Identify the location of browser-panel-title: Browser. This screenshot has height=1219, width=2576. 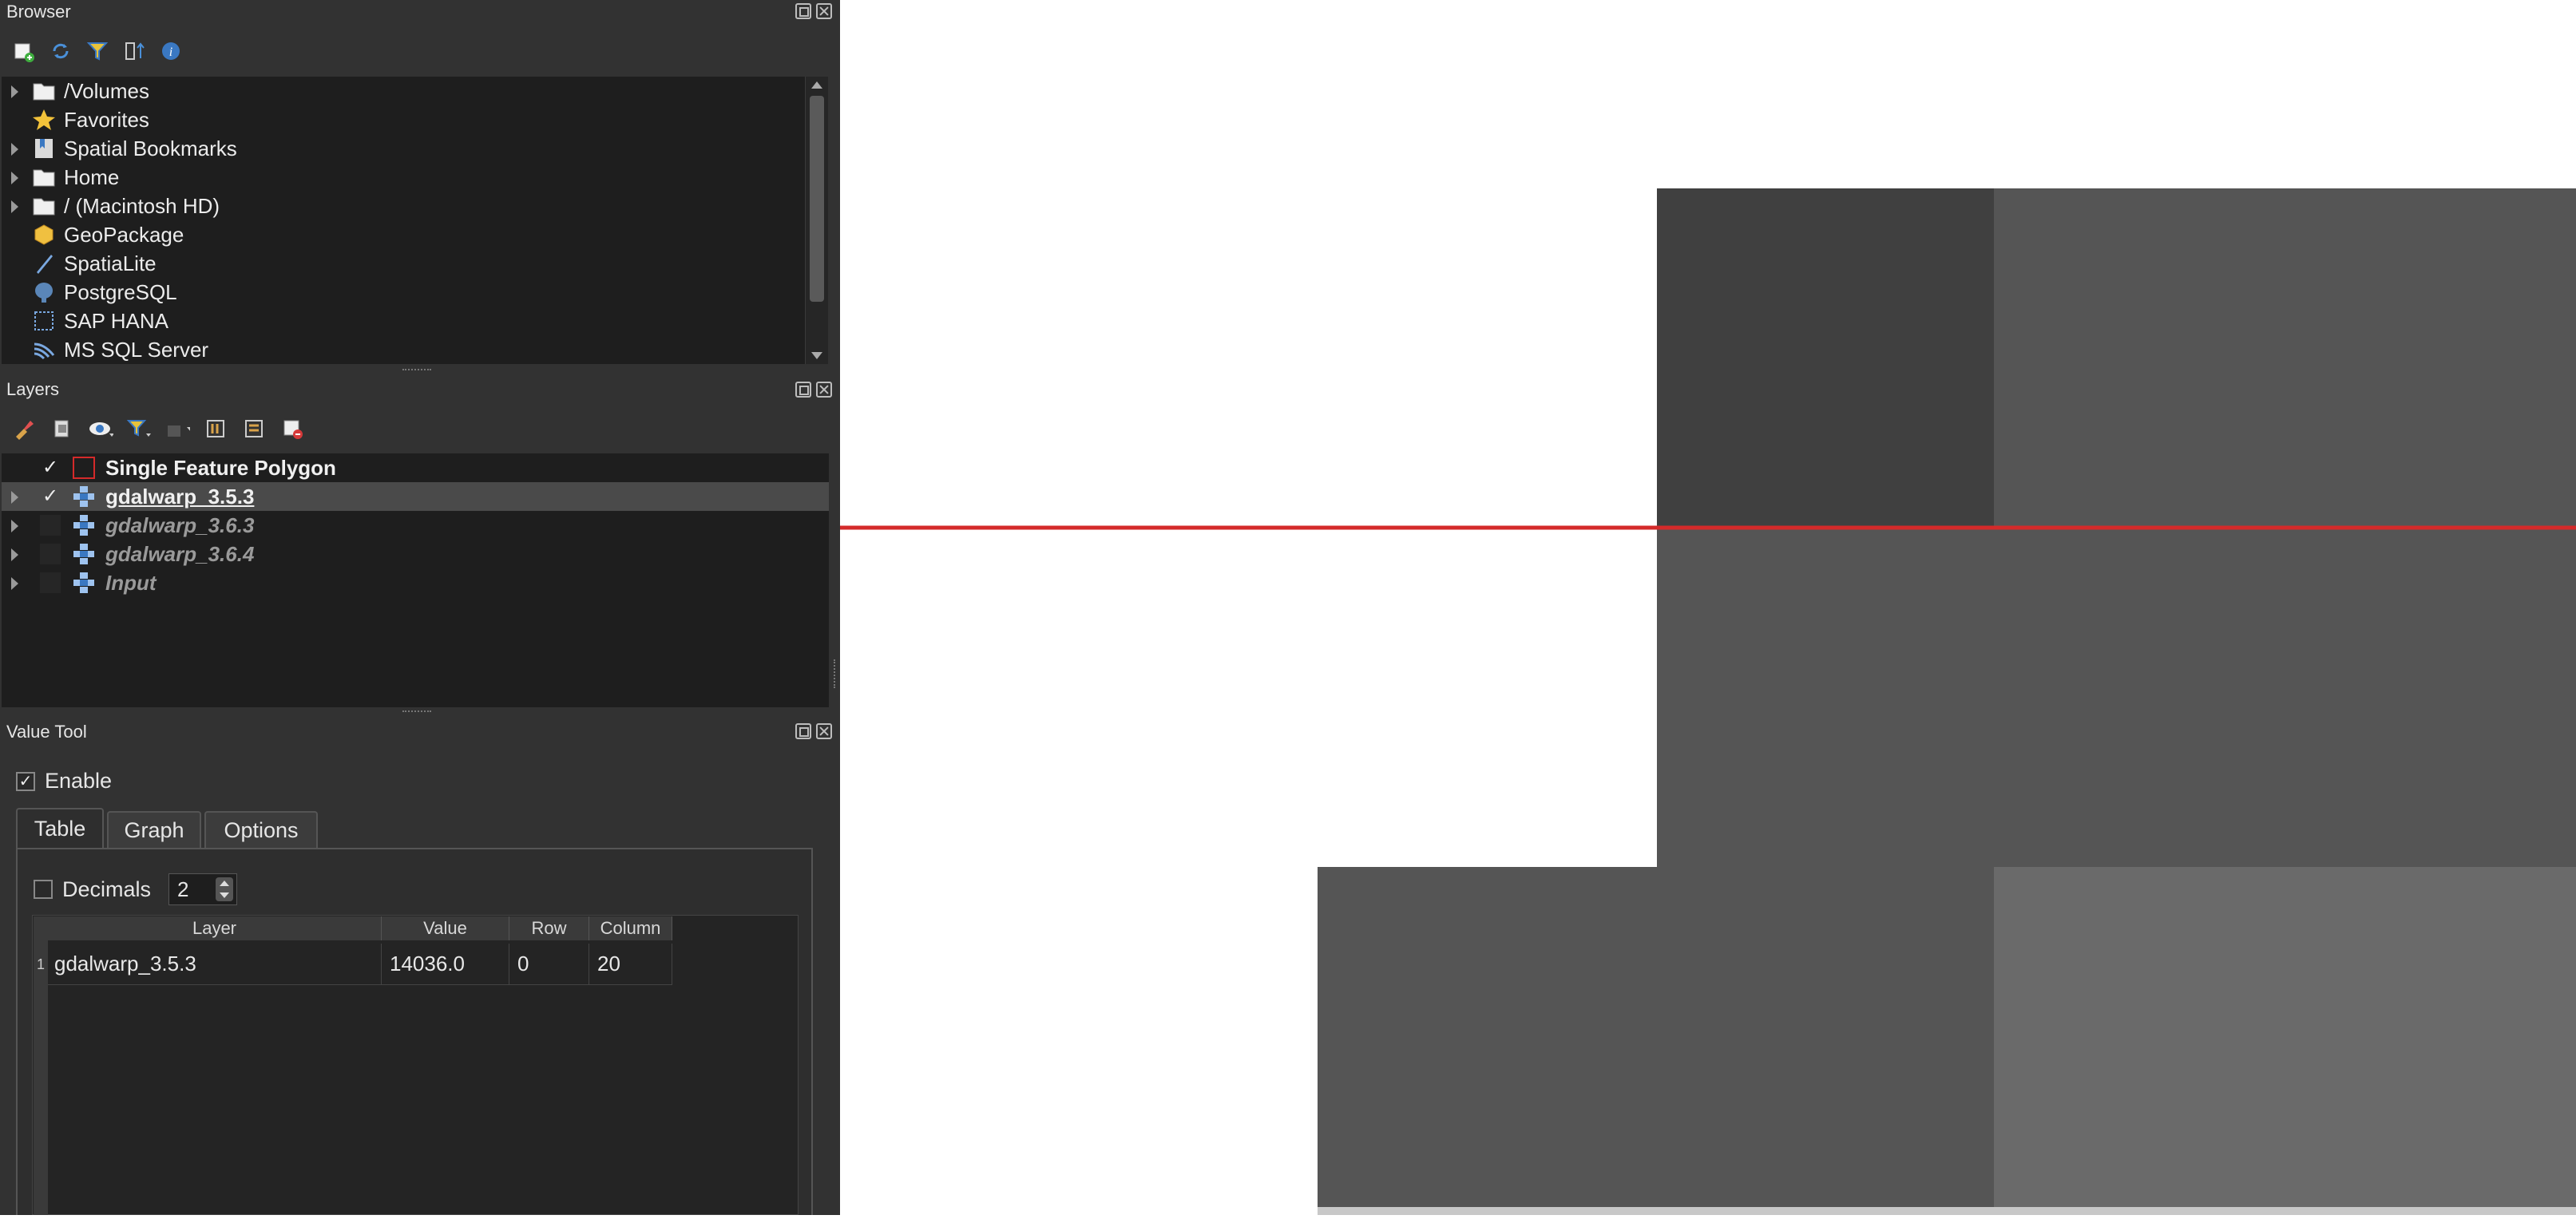
(38, 12).